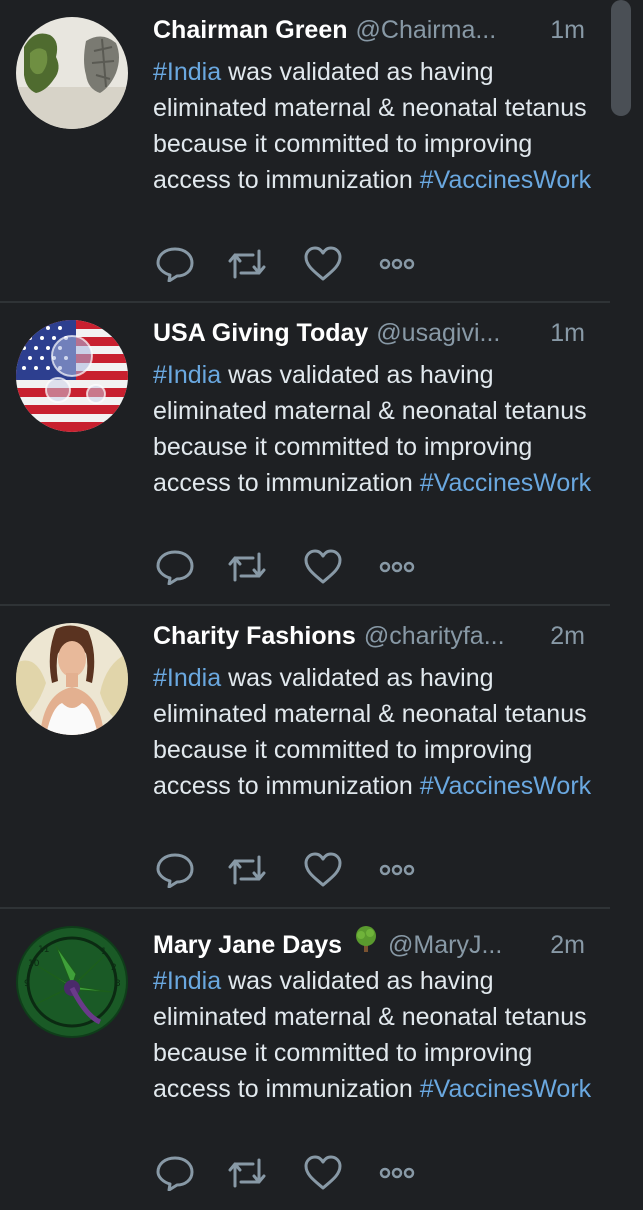 The image size is (643, 1210). I want to click on user-name: Mary Jane Days, so click(247, 945).